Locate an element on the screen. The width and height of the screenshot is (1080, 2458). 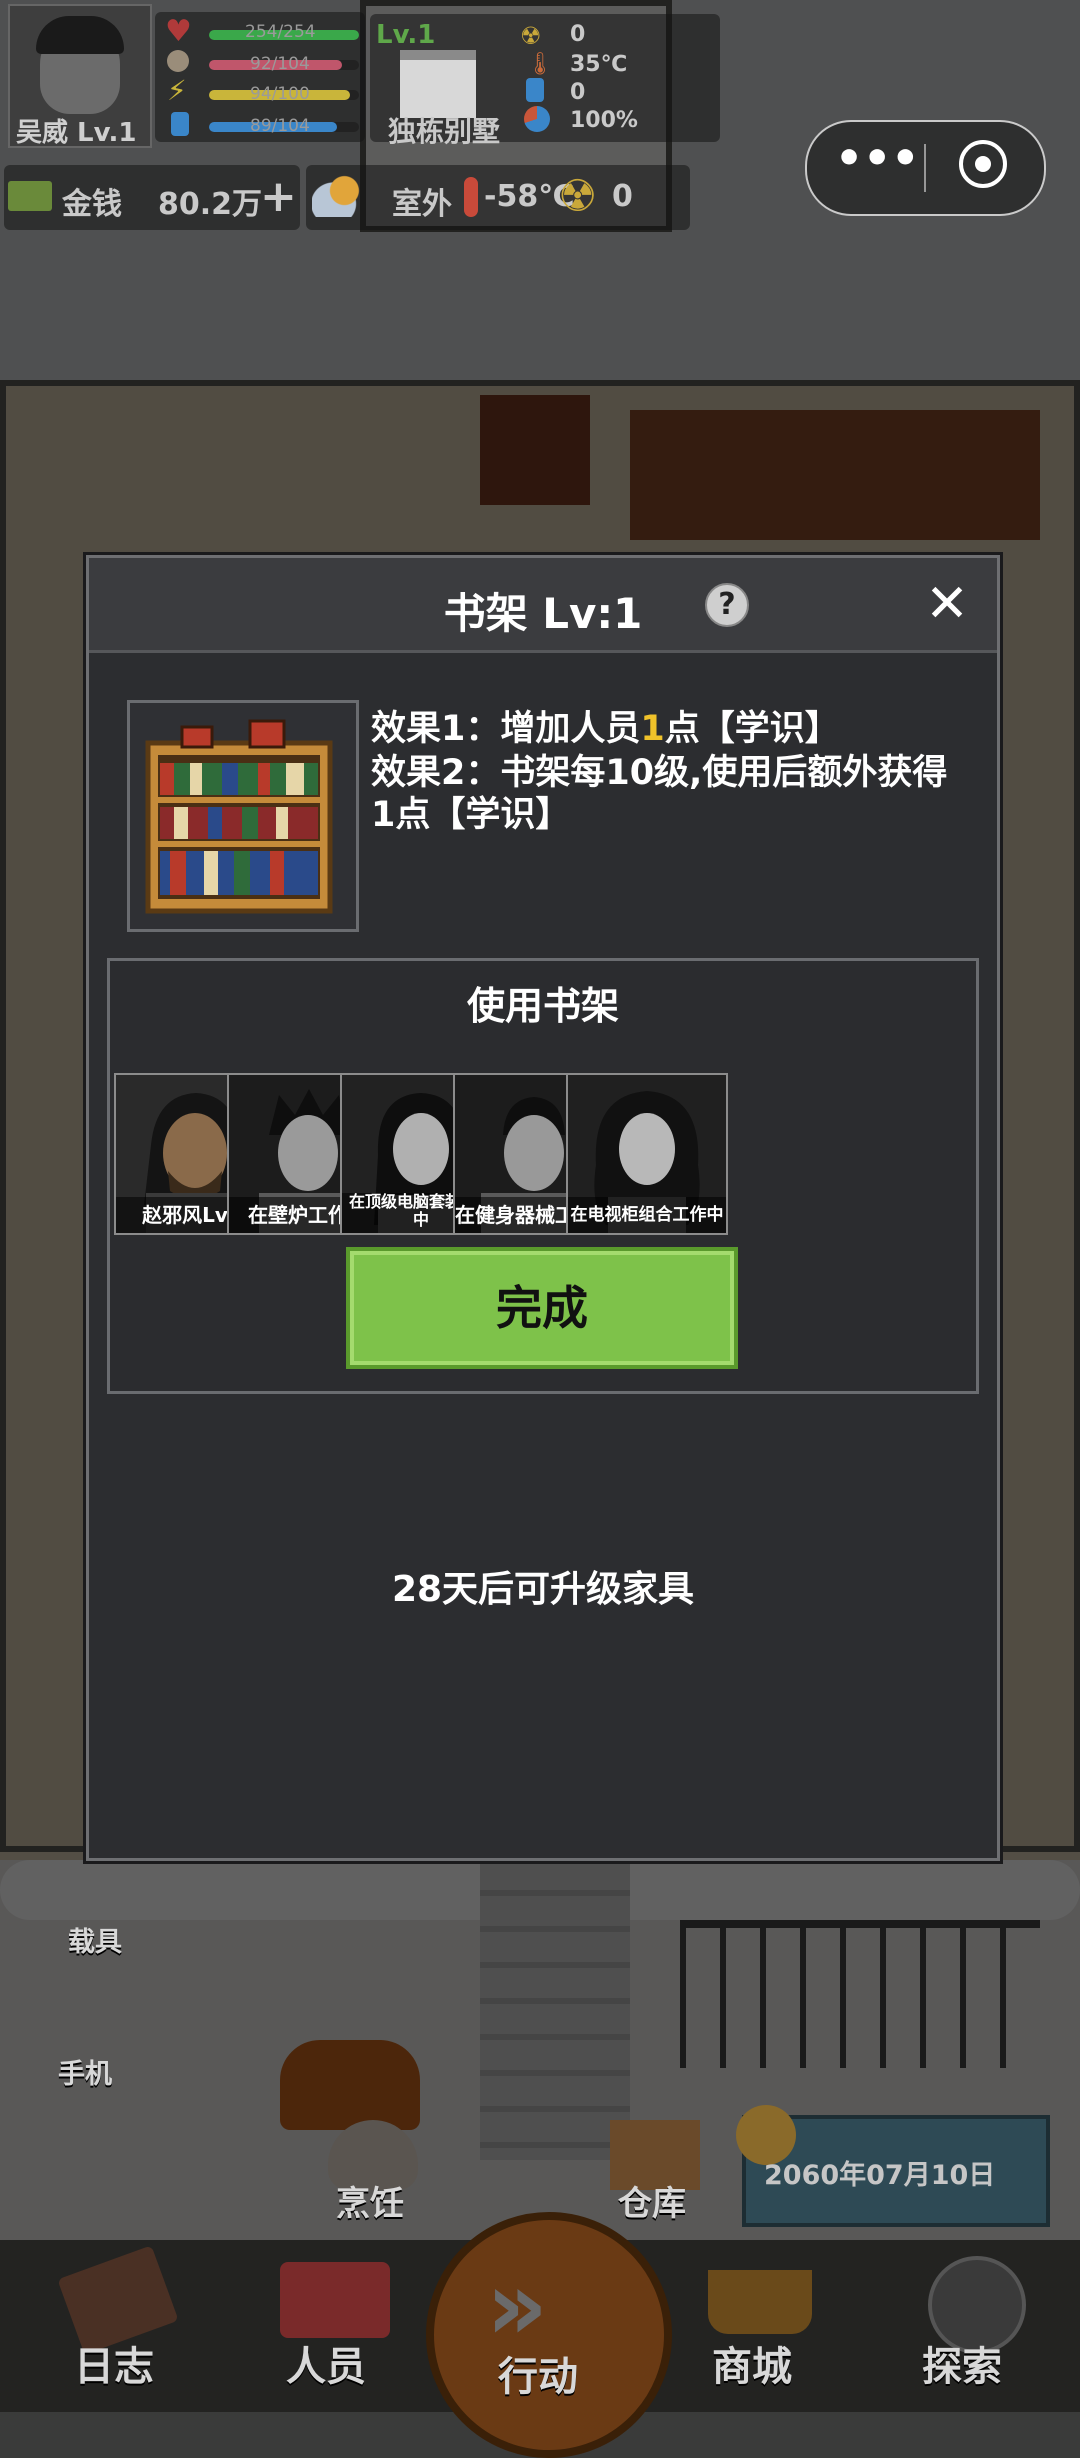
basket-icon is located at coordinates (760, 2302).